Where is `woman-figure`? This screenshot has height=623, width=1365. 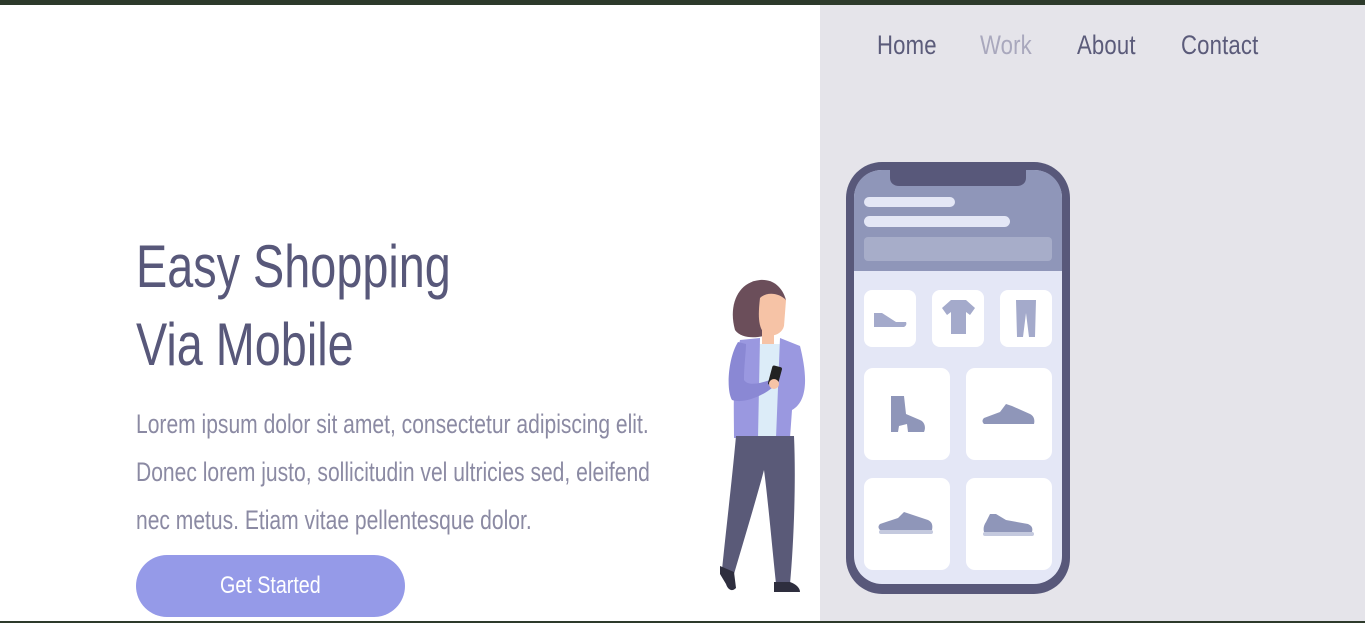 woman-figure is located at coordinates (763, 435).